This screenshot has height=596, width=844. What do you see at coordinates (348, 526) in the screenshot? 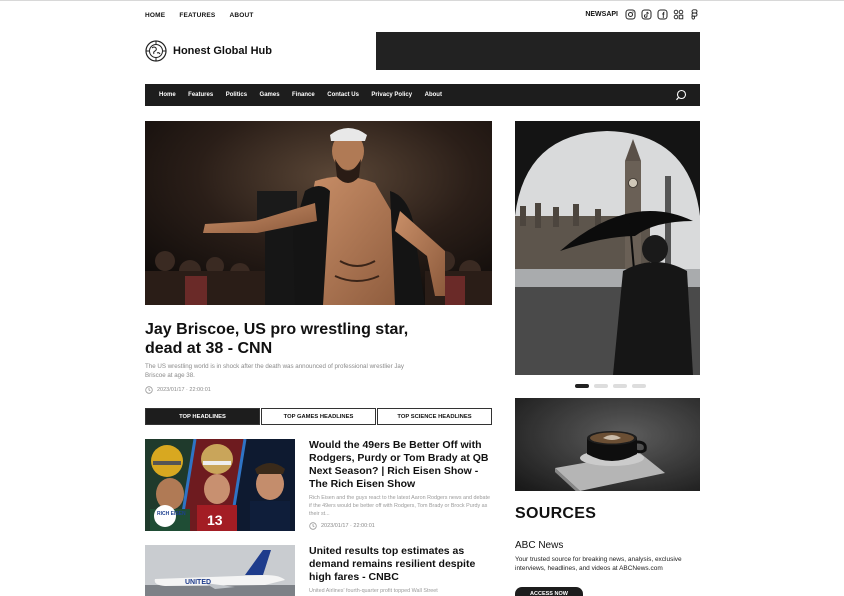
I see `article-datetime: 2023/01/17 · 22:00:01` at bounding box center [348, 526].